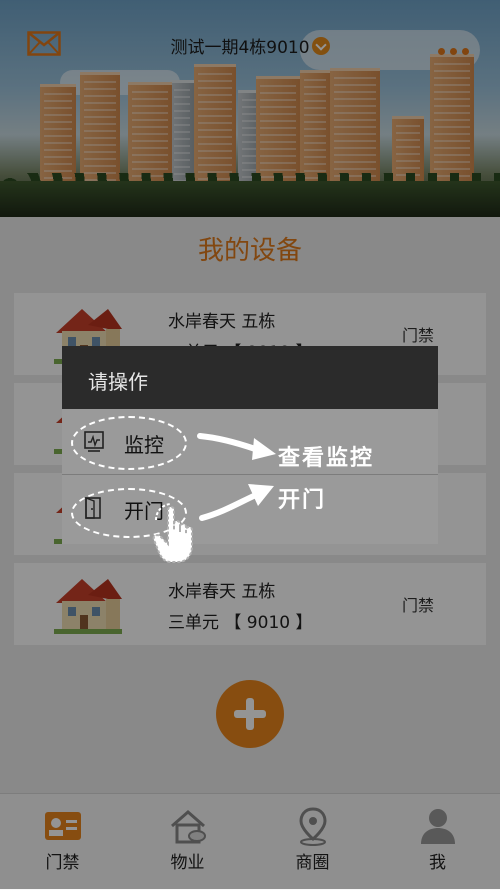  I want to click on monitor-hint-text: 查看监控, so click(326, 458).